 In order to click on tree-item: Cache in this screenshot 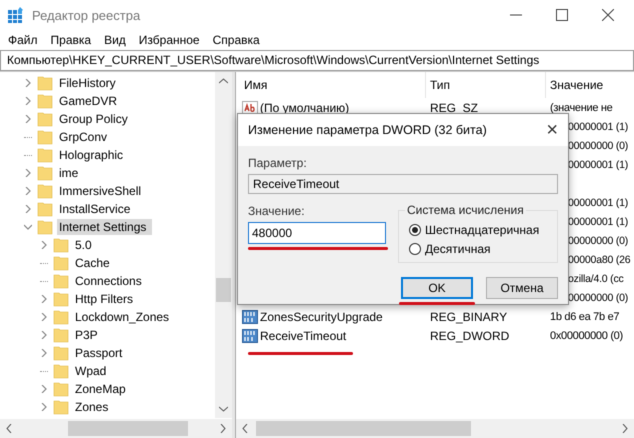, I will do `click(92, 263)`.